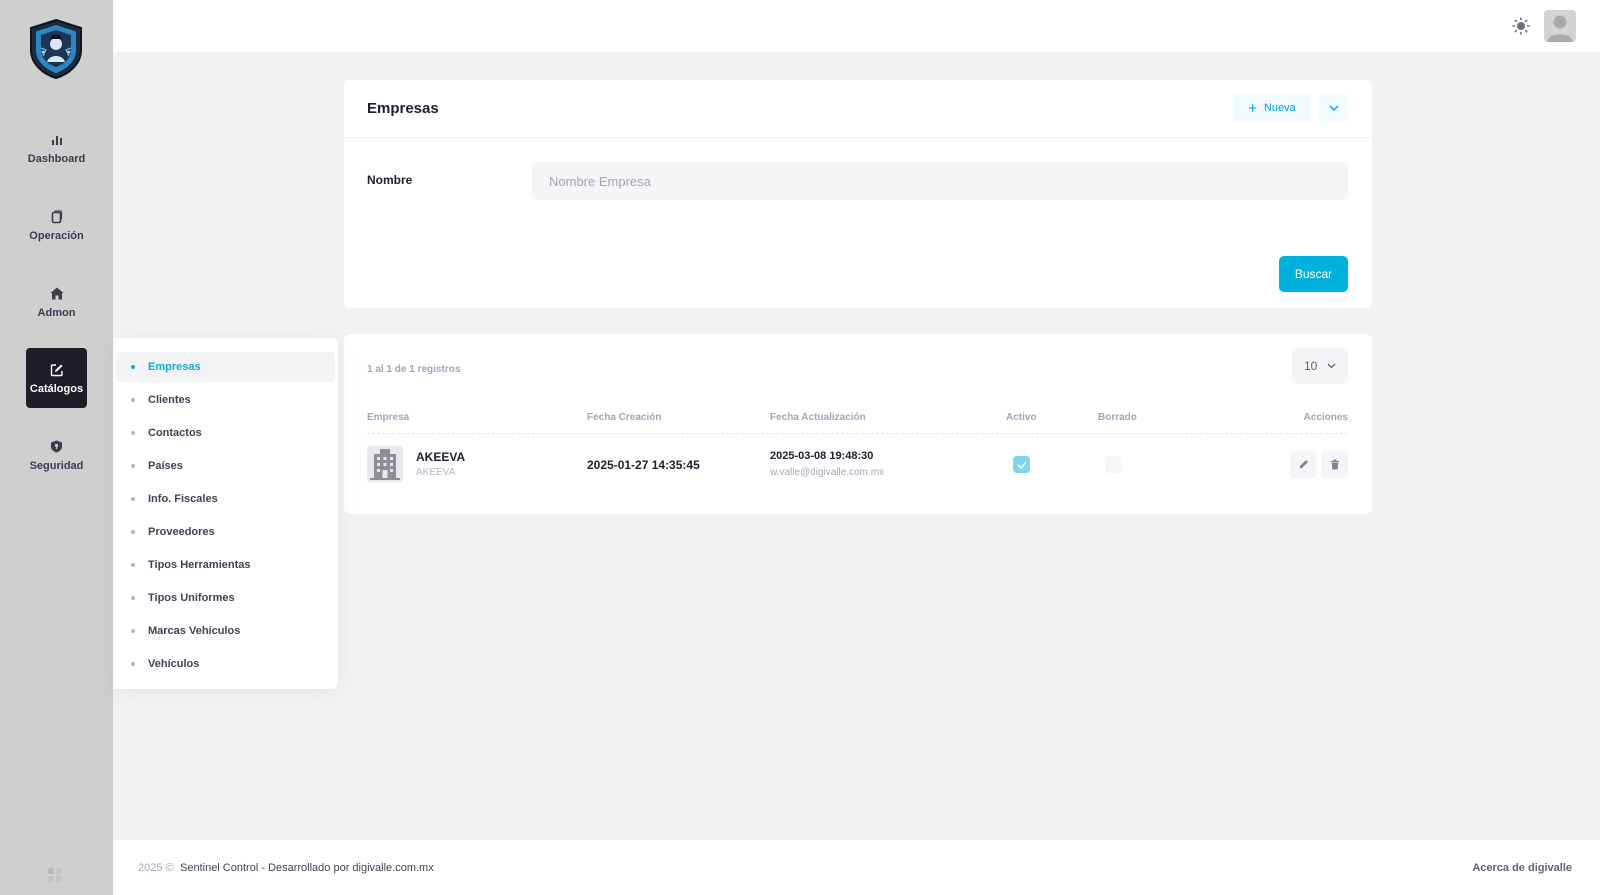 The width and height of the screenshot is (1600, 895). Describe the element at coordinates (436, 472) in the screenshot. I see `company-short-name: AKEEVA` at that location.